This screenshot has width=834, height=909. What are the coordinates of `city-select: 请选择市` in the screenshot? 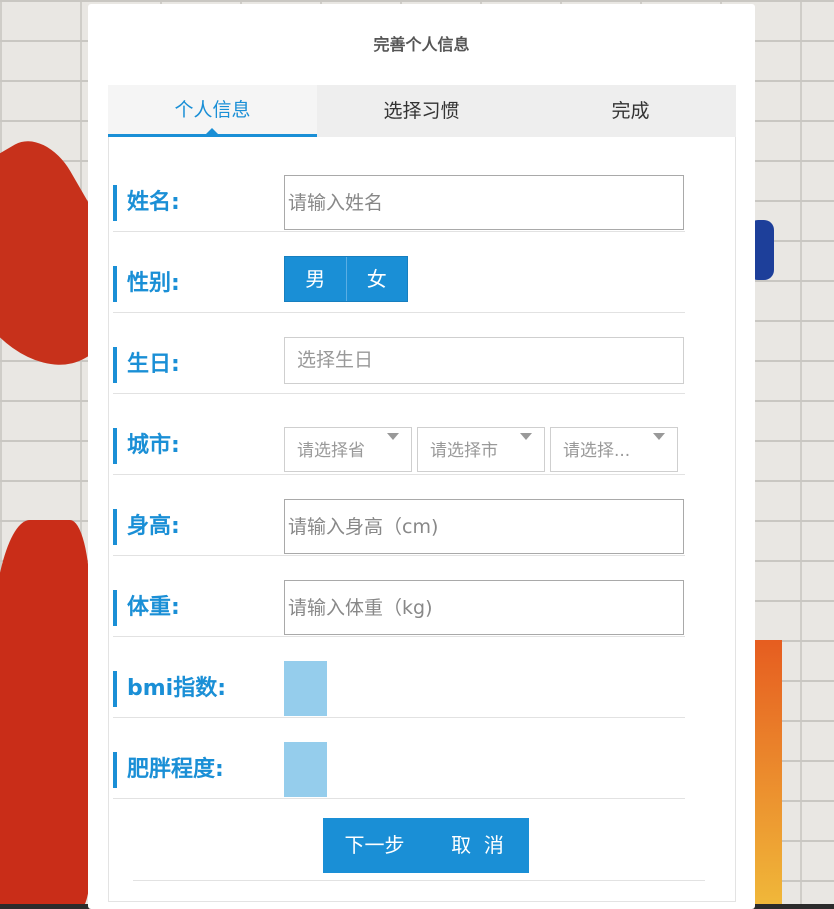 It's located at (481, 449).